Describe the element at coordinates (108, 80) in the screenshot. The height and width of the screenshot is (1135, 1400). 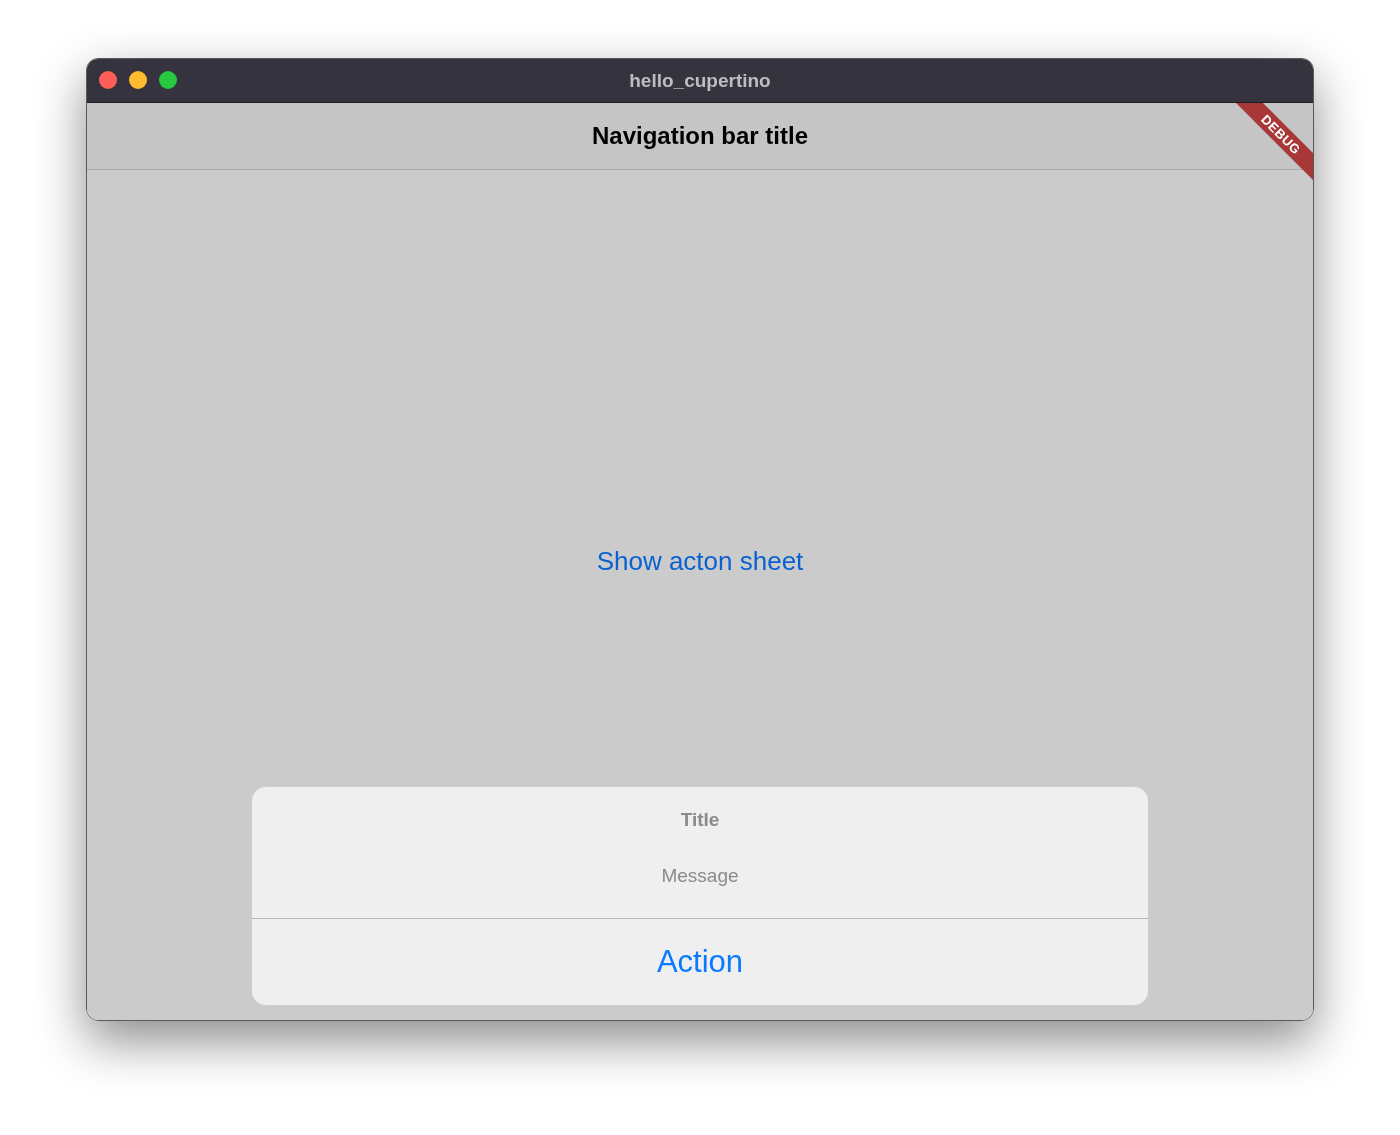
I see `close-icon` at that location.